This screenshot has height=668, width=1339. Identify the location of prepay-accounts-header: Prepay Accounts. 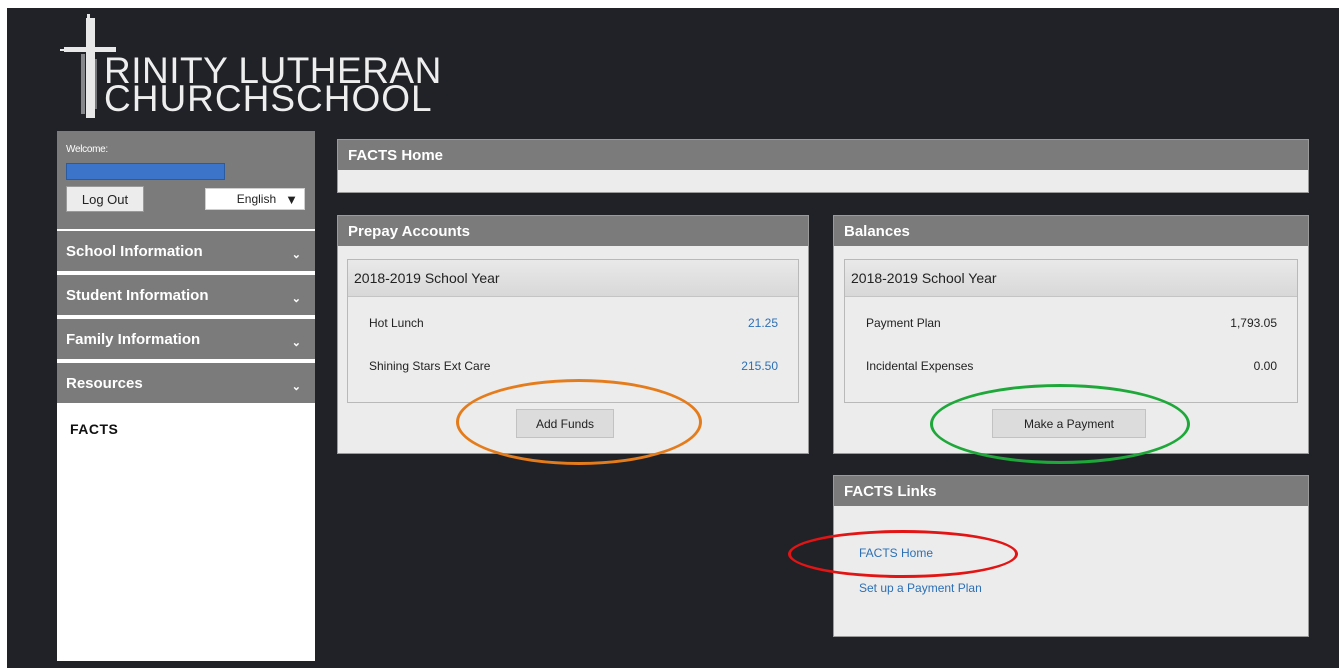
(573, 231).